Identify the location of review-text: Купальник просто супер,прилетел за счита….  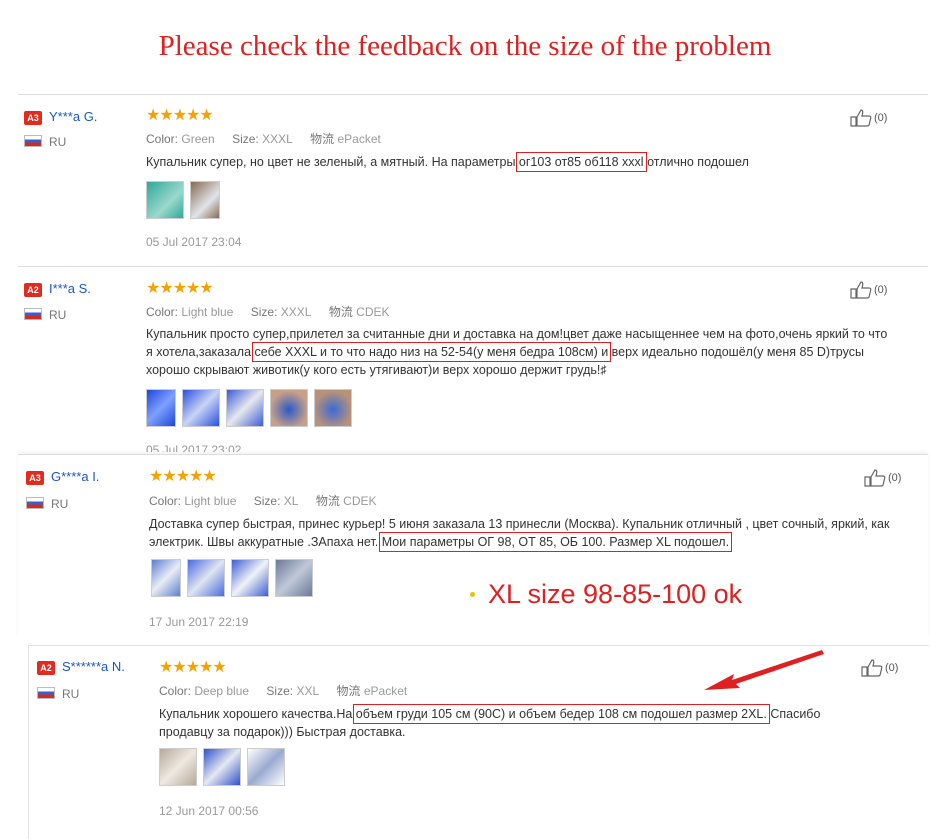
(517, 352).